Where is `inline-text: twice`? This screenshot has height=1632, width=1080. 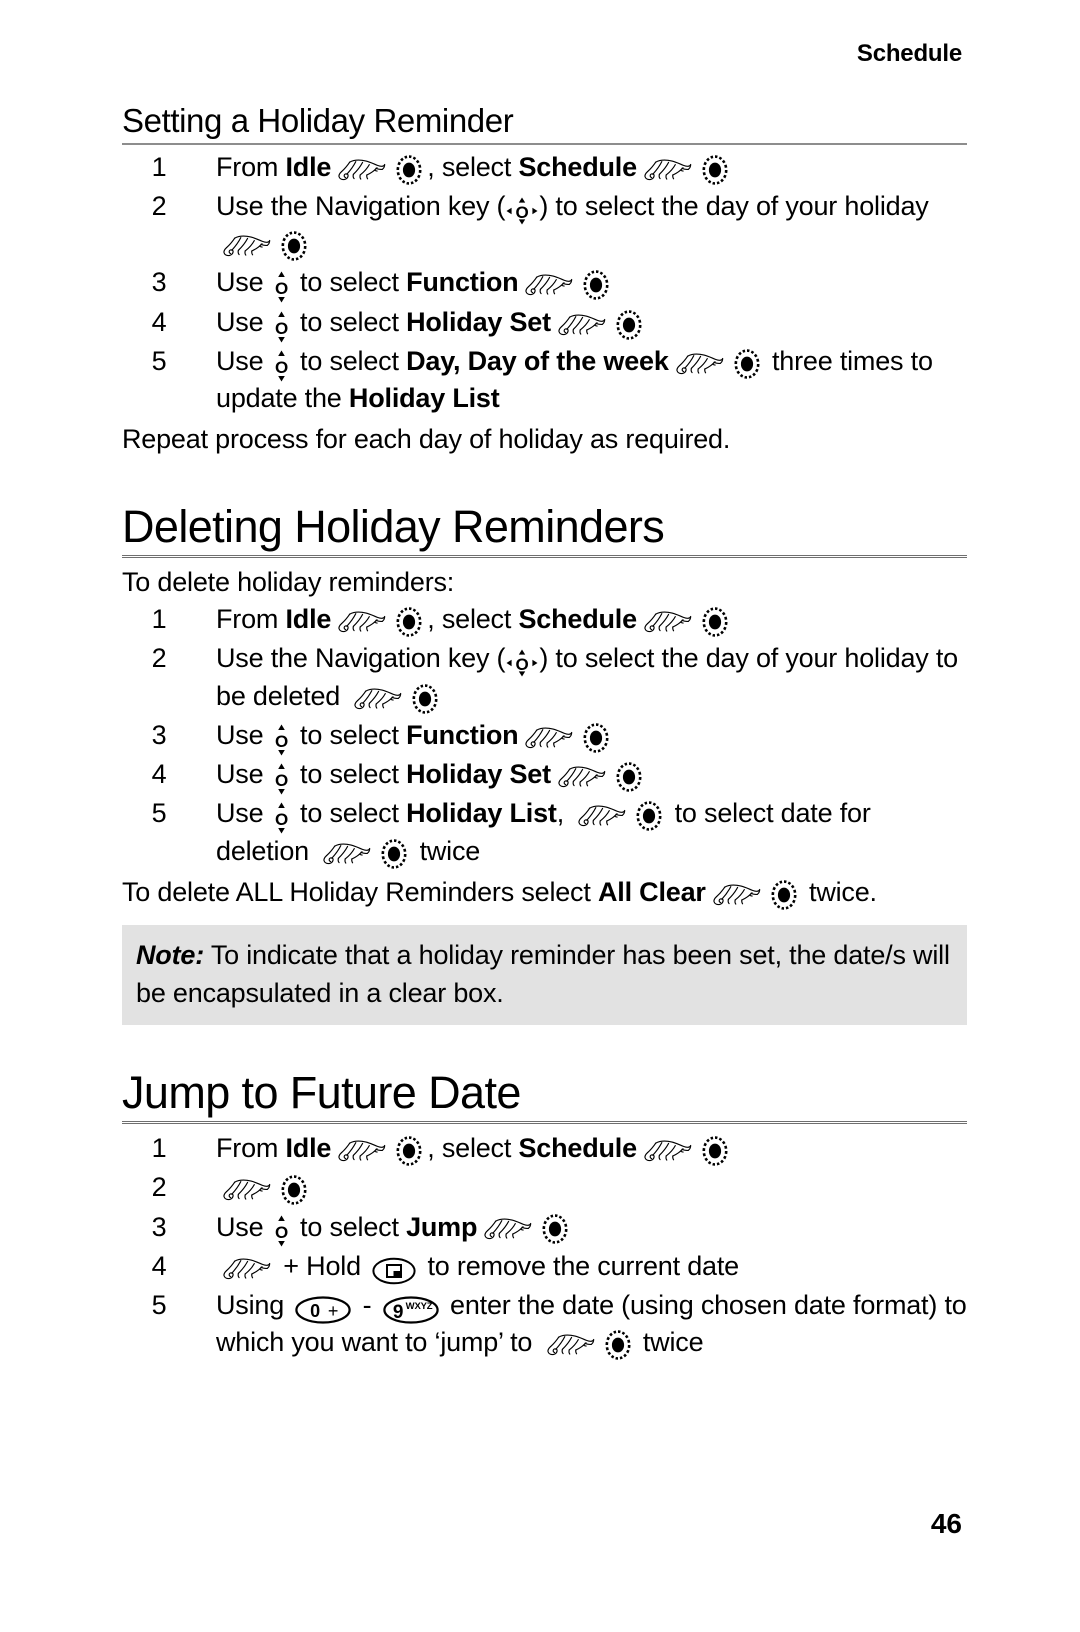
inline-text: twice is located at coordinates (669, 1342).